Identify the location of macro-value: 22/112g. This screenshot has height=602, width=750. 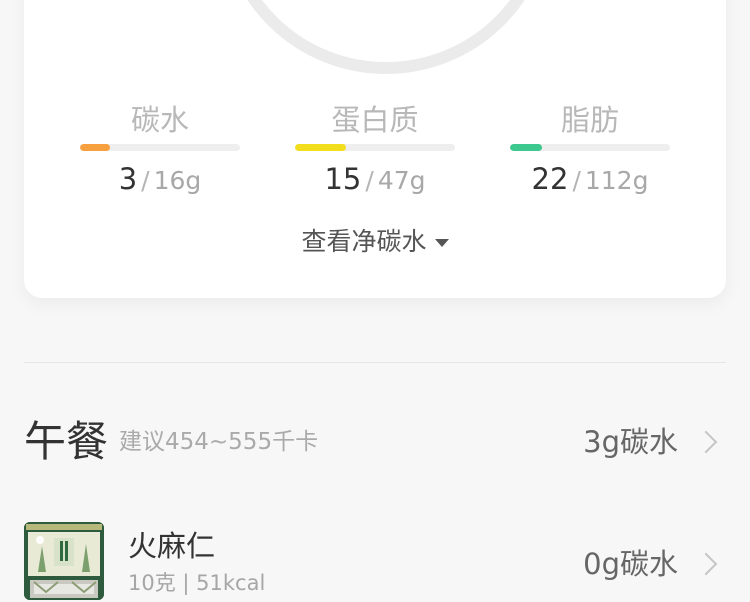
(590, 179).